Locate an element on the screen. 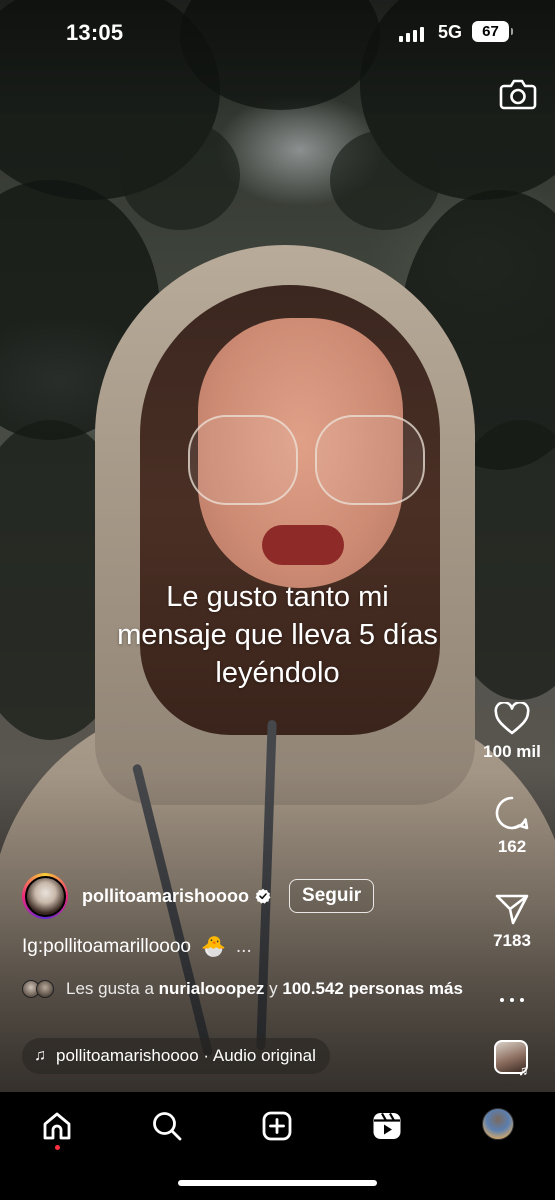 Image resolution: width=555 pixels, height=1200 pixels. caption-emoji: 🐣 is located at coordinates (213, 947).